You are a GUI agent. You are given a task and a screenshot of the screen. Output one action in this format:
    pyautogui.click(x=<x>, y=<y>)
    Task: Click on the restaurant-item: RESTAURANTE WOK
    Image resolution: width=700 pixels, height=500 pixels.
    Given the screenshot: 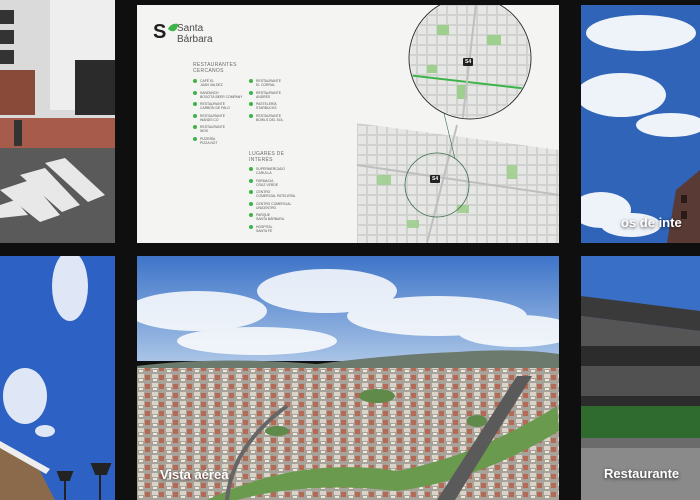 What is the action you would take?
    pyautogui.click(x=209, y=129)
    